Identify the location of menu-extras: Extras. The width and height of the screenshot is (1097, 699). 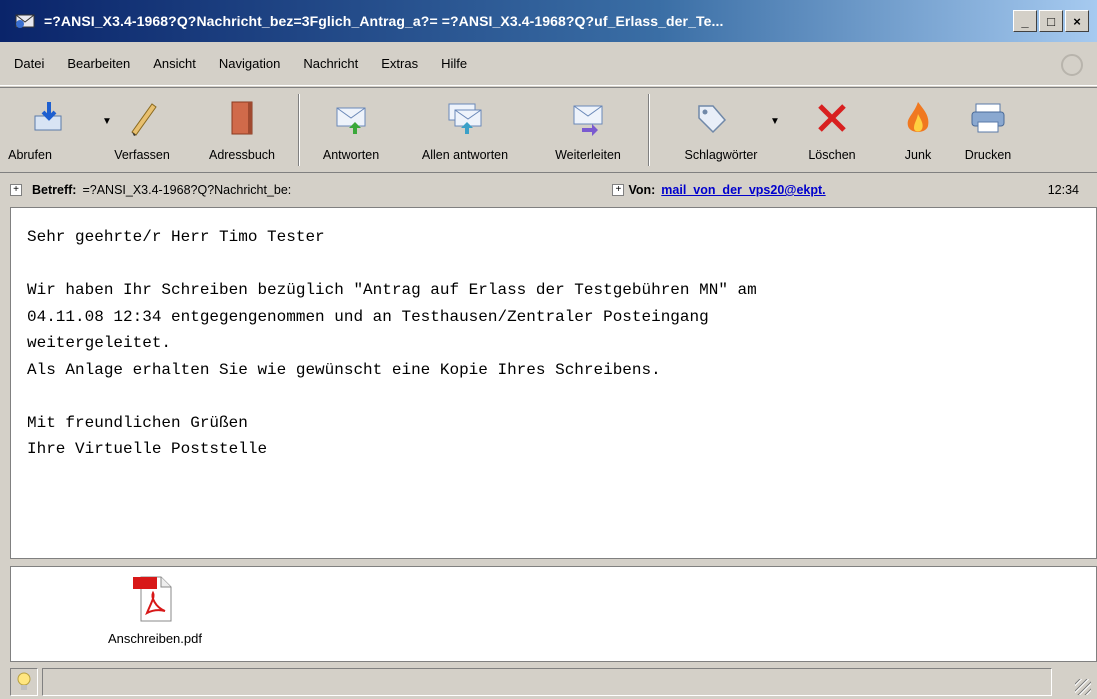
(399, 63).